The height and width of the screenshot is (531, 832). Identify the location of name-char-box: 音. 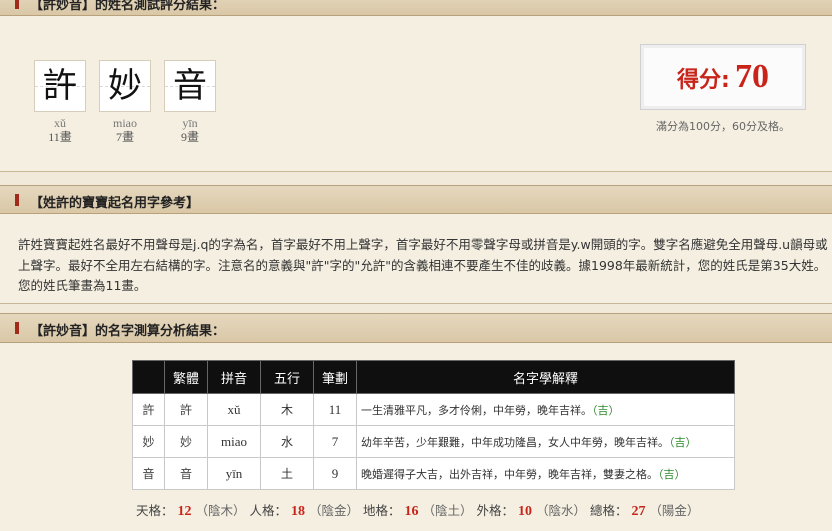
(190, 86).